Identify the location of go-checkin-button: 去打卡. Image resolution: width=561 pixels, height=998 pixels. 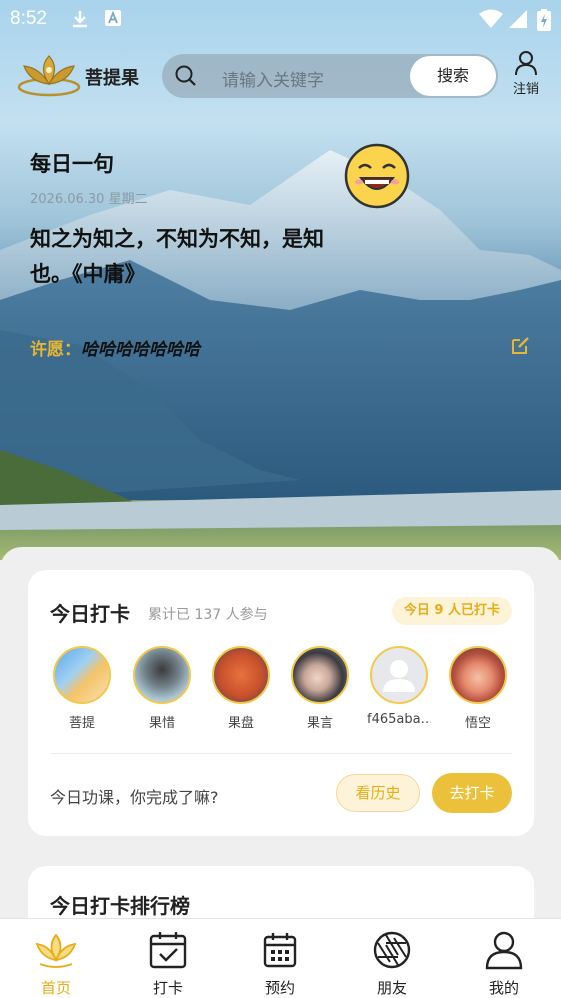
(472, 793).